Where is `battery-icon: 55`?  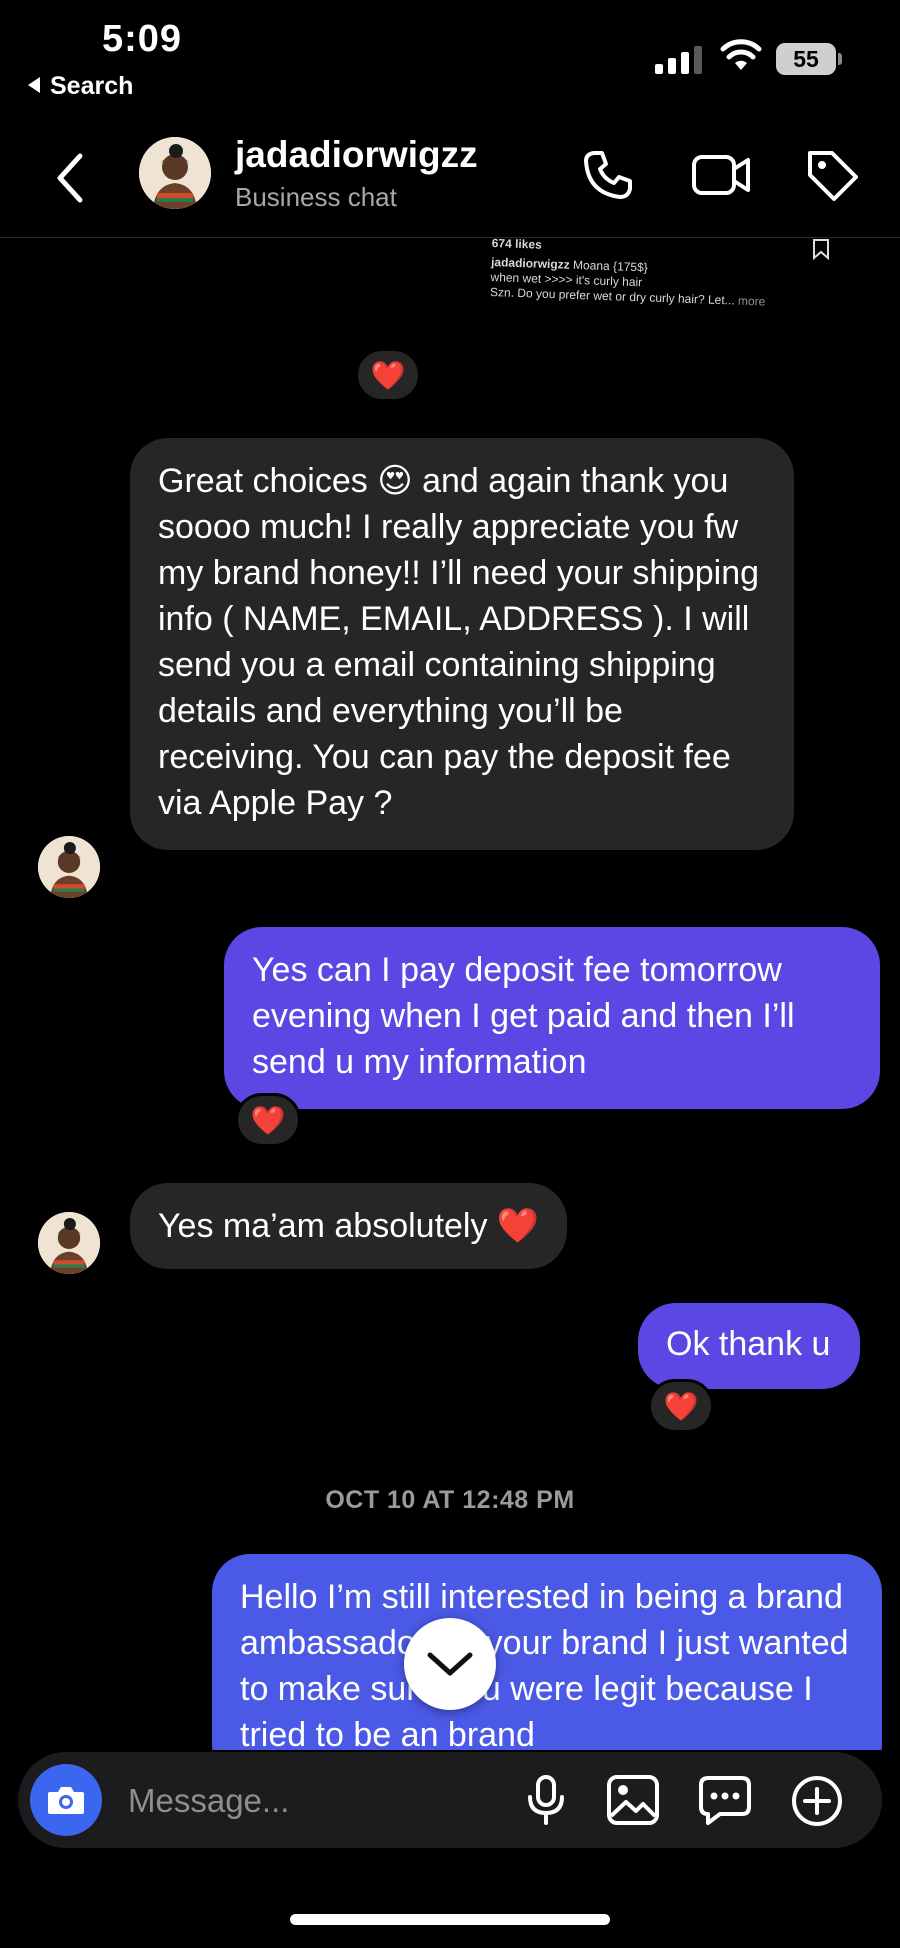
battery-icon: 55 is located at coordinates (809, 59).